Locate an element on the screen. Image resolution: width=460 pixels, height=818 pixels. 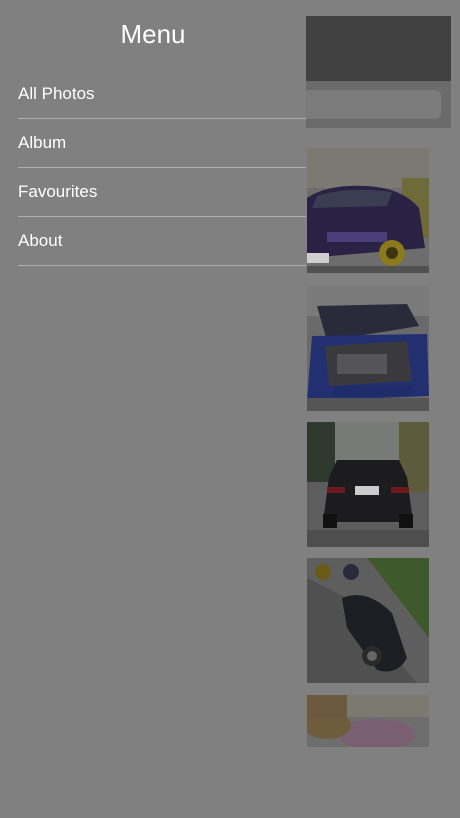
black-bmw-driveway-photo is located at coordinates (368, 620).